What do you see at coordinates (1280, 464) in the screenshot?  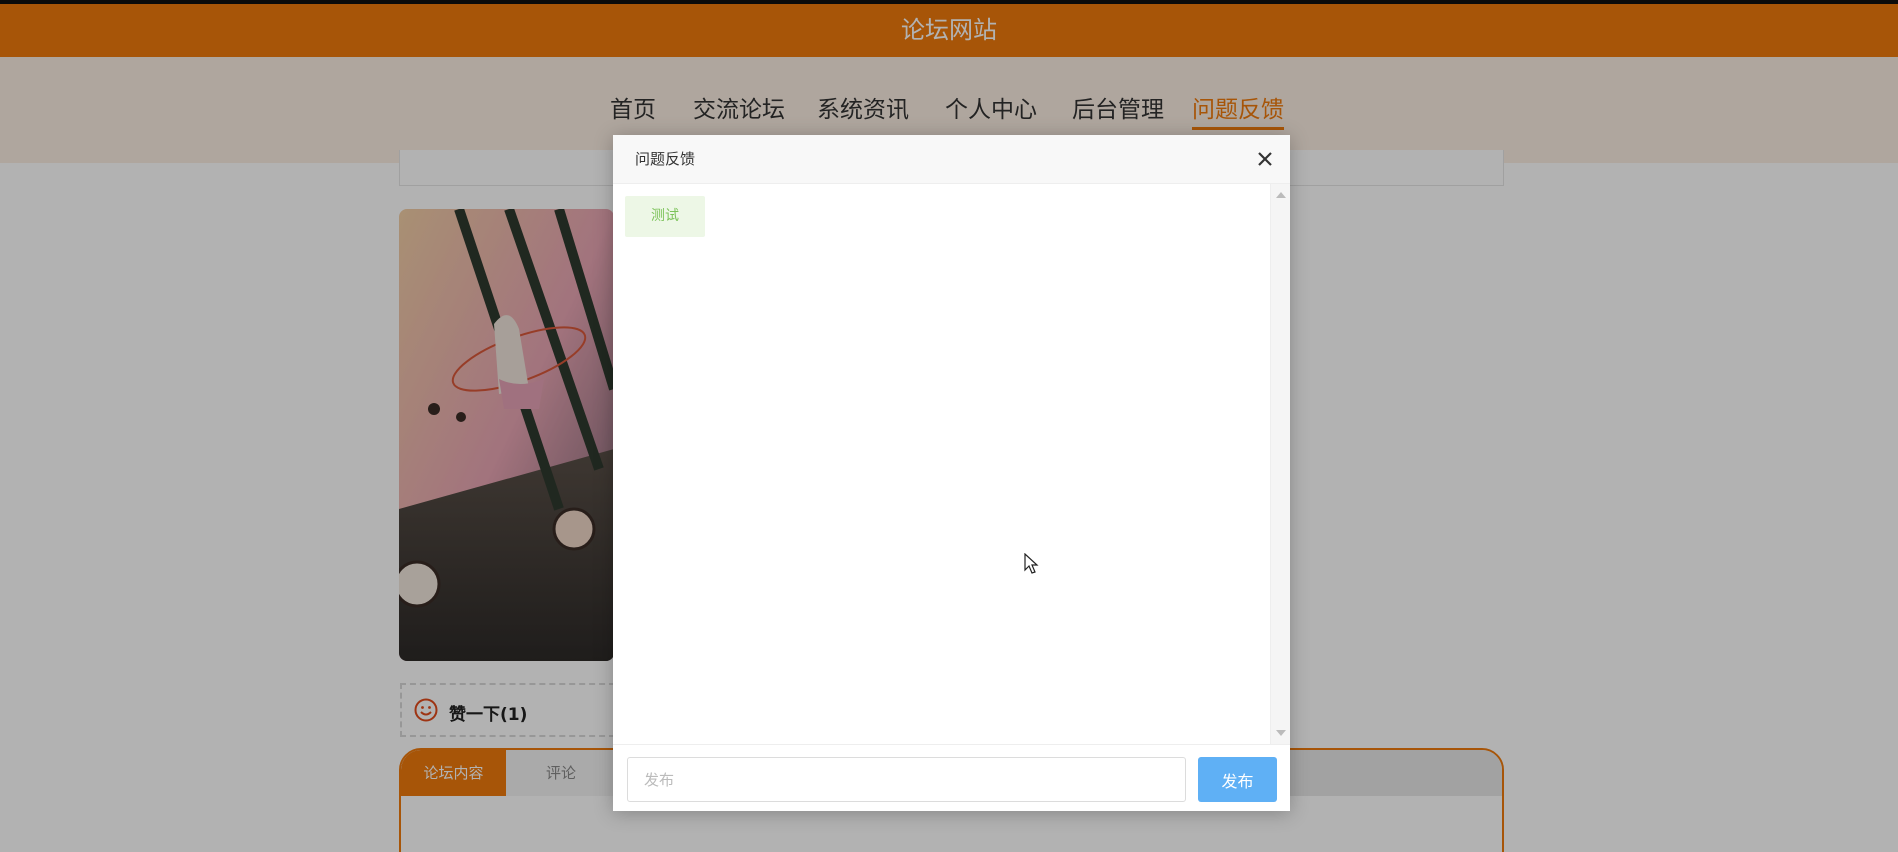 I see `message-scrollbar` at bounding box center [1280, 464].